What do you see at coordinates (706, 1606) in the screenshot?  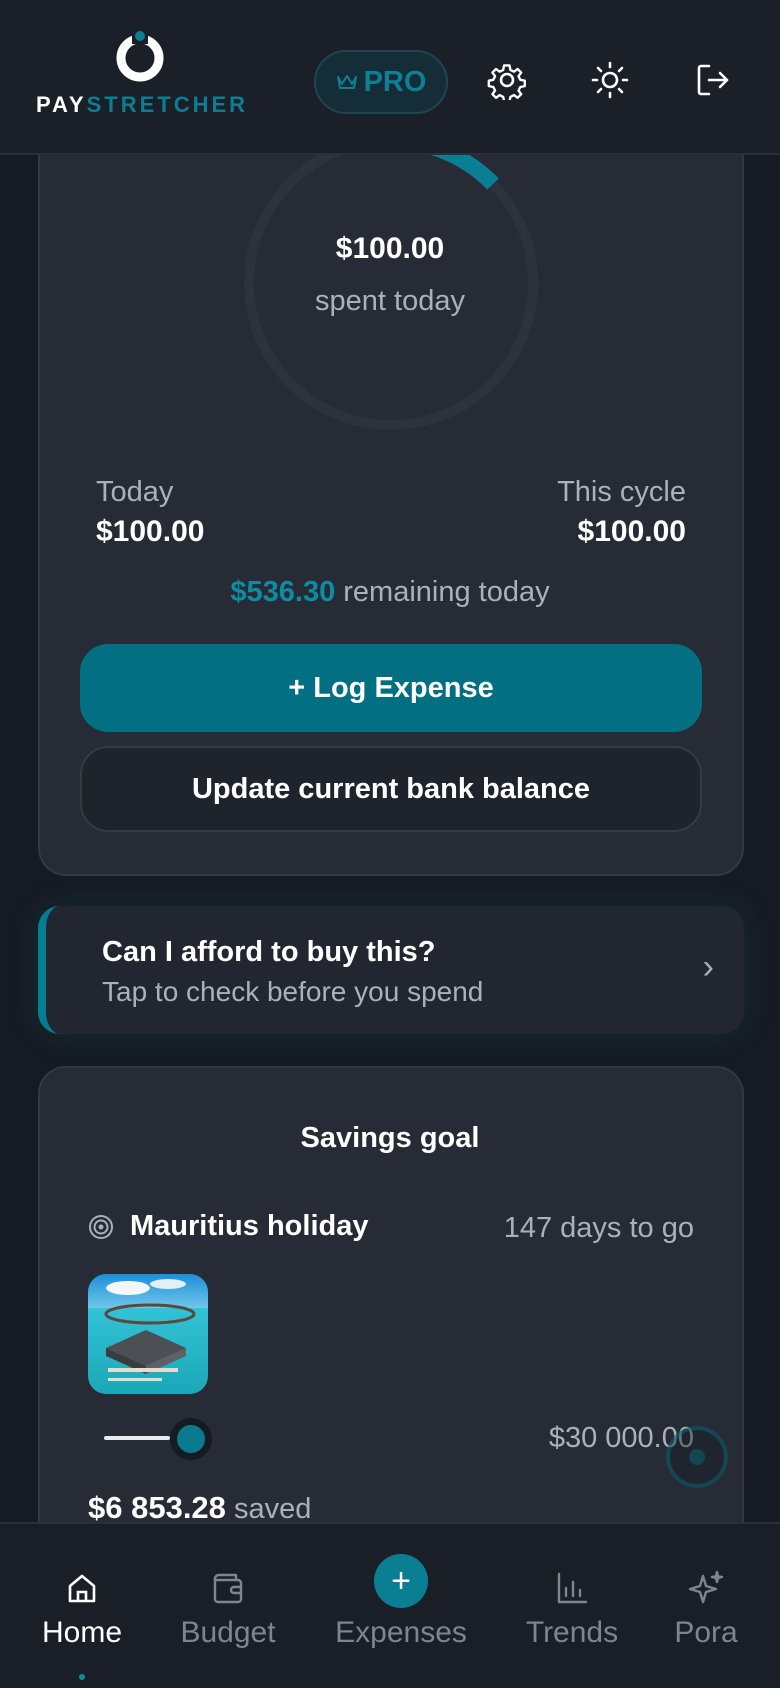 I see `nav-pora: Pora` at bounding box center [706, 1606].